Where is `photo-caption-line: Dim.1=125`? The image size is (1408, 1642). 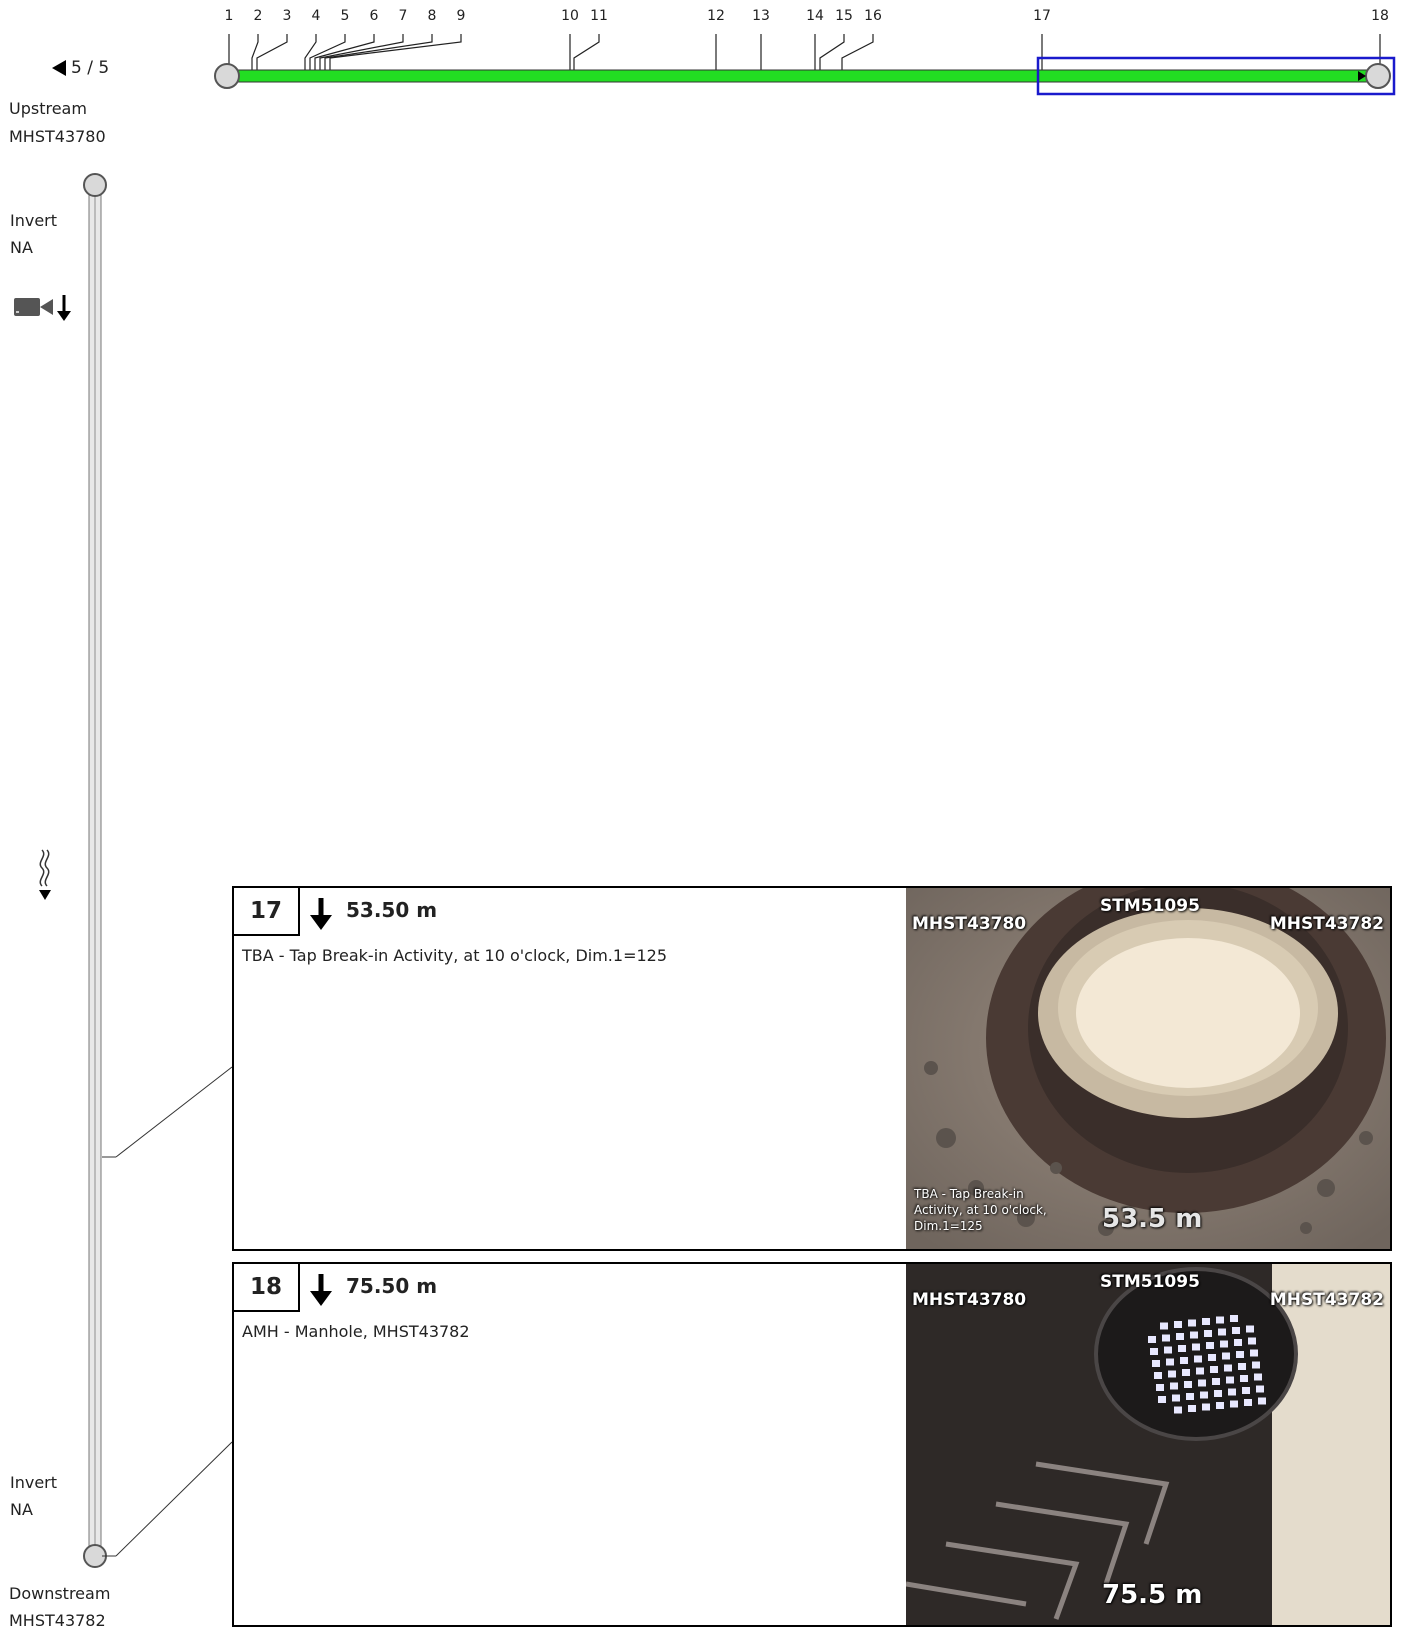
photo-caption-line: Dim.1=125 is located at coordinates (948, 1226).